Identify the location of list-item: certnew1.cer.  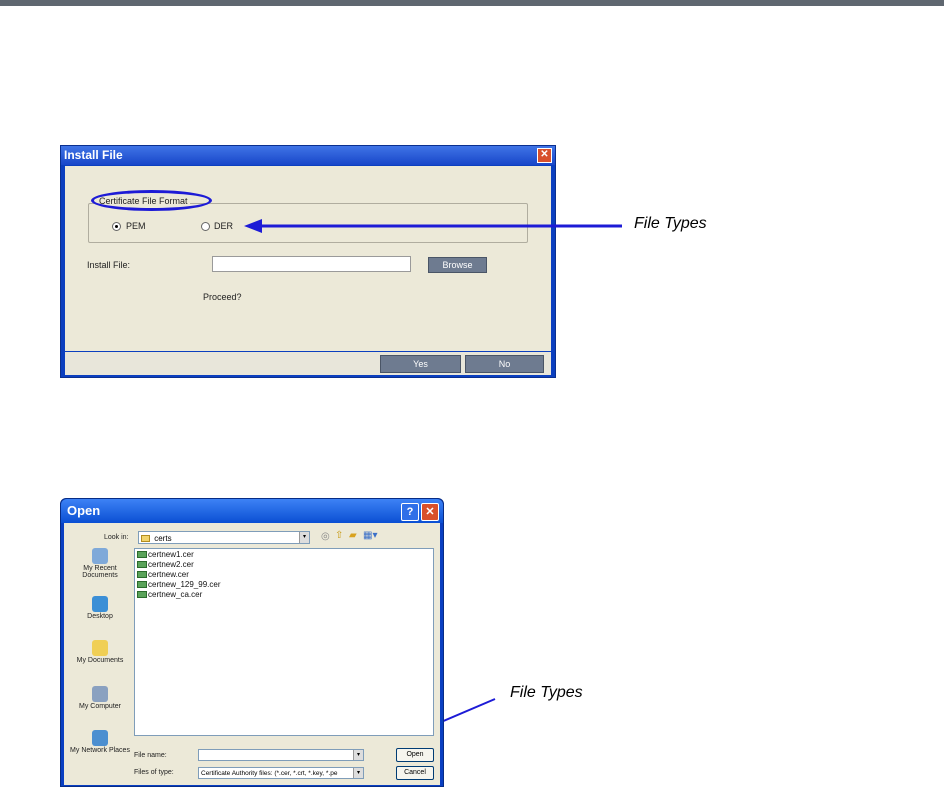
(165, 554).